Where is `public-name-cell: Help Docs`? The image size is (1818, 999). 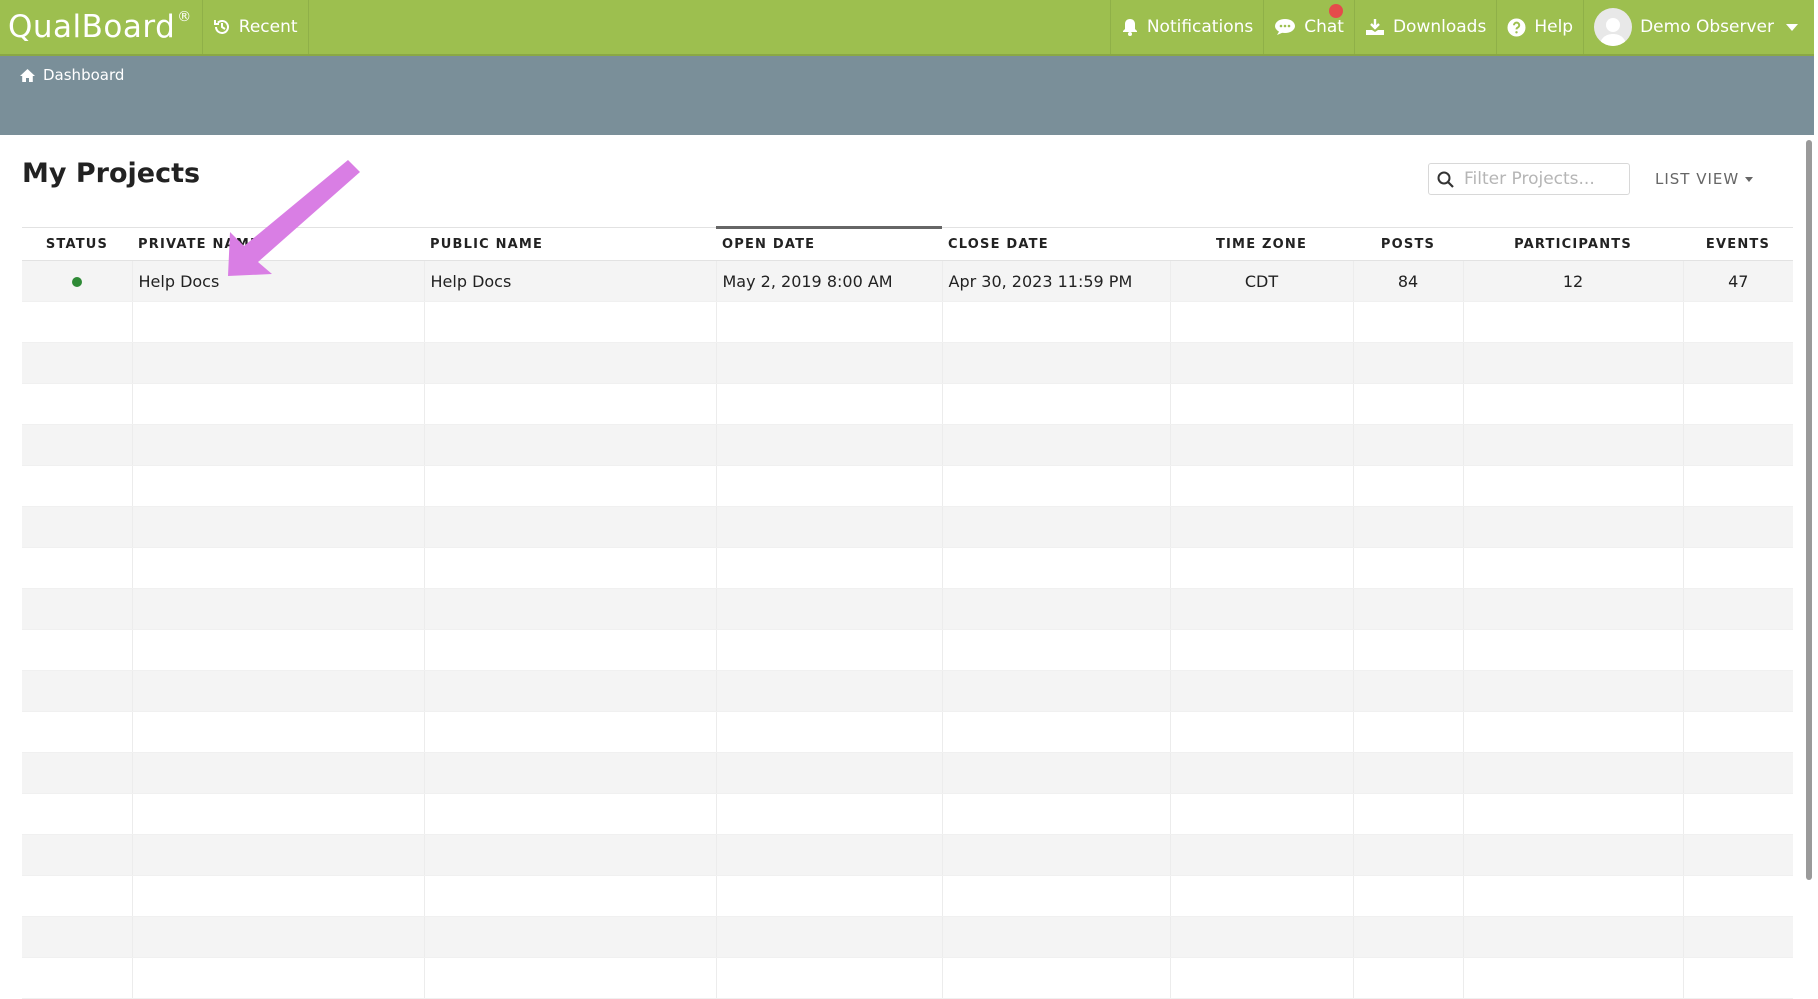 public-name-cell: Help Docs is located at coordinates (570, 281).